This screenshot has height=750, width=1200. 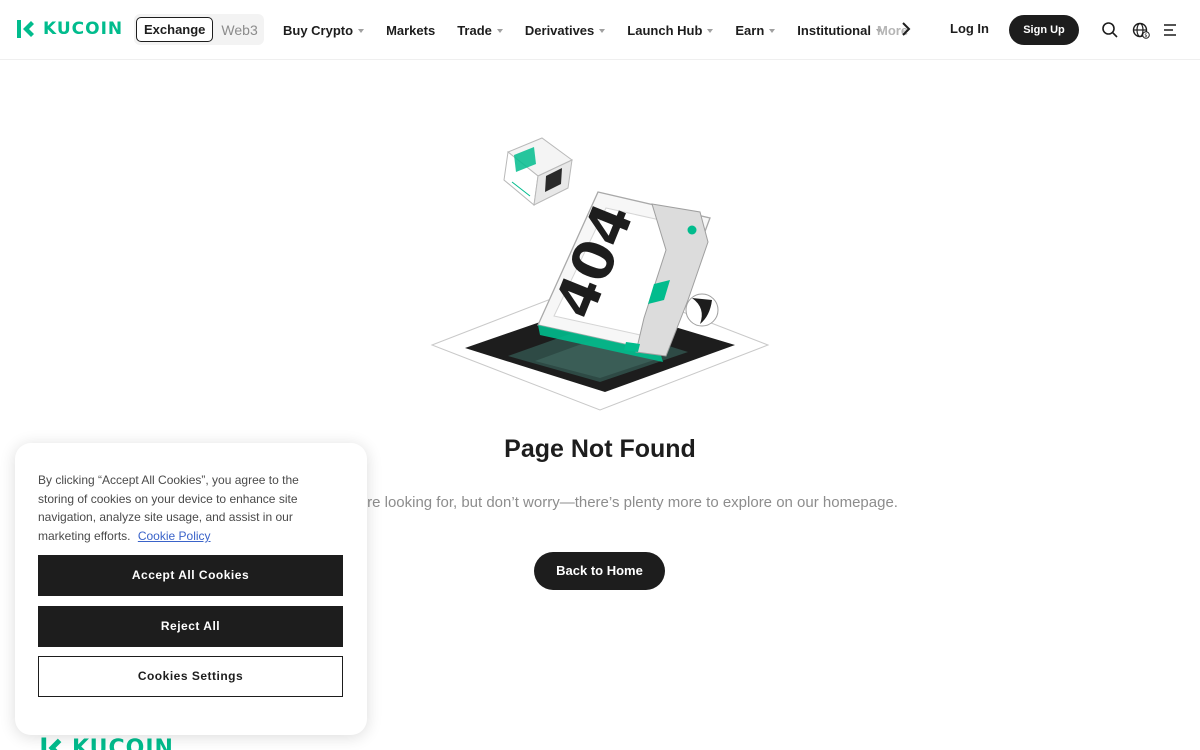 I want to click on nav-earn: Earn, so click(x=755, y=30).